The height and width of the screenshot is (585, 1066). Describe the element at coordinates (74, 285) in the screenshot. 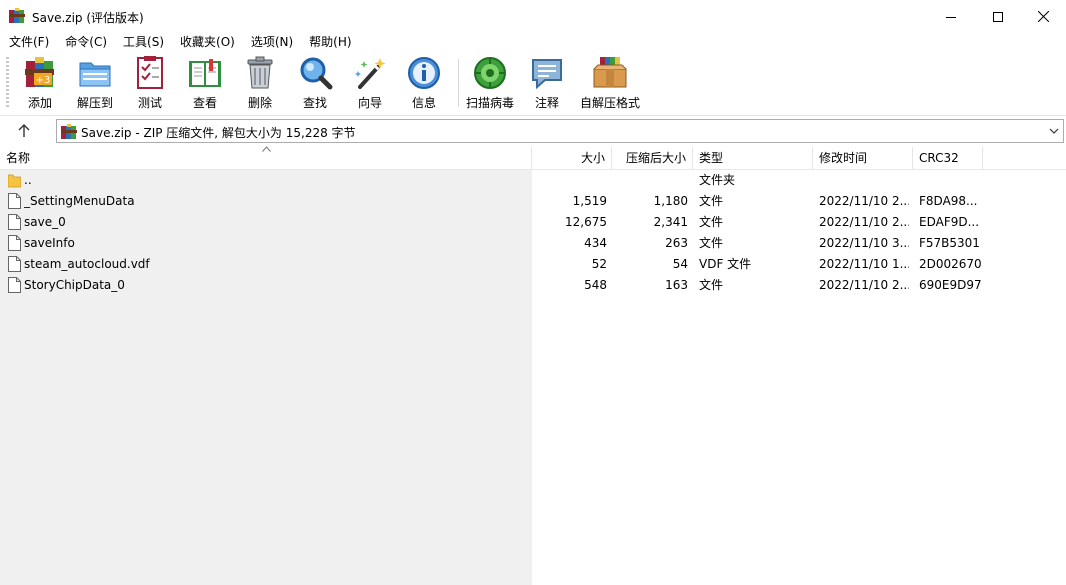

I see `file-name: StoryChipData_0` at that location.